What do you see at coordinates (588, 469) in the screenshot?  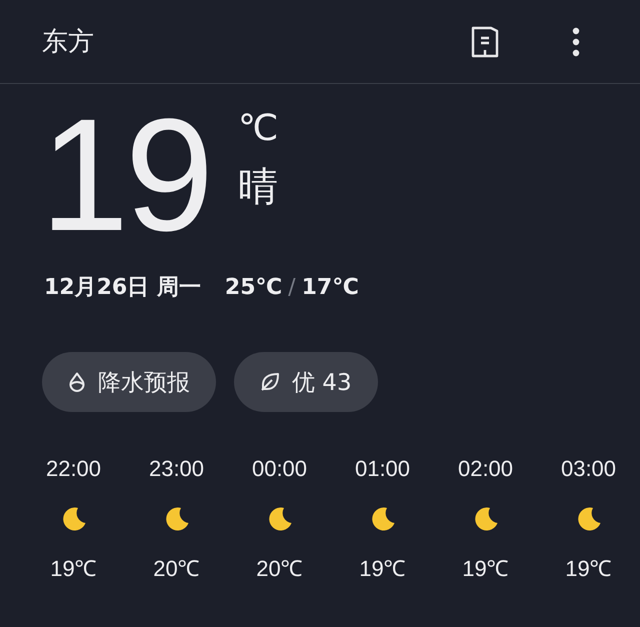 I see `hour-time: 03:00` at bounding box center [588, 469].